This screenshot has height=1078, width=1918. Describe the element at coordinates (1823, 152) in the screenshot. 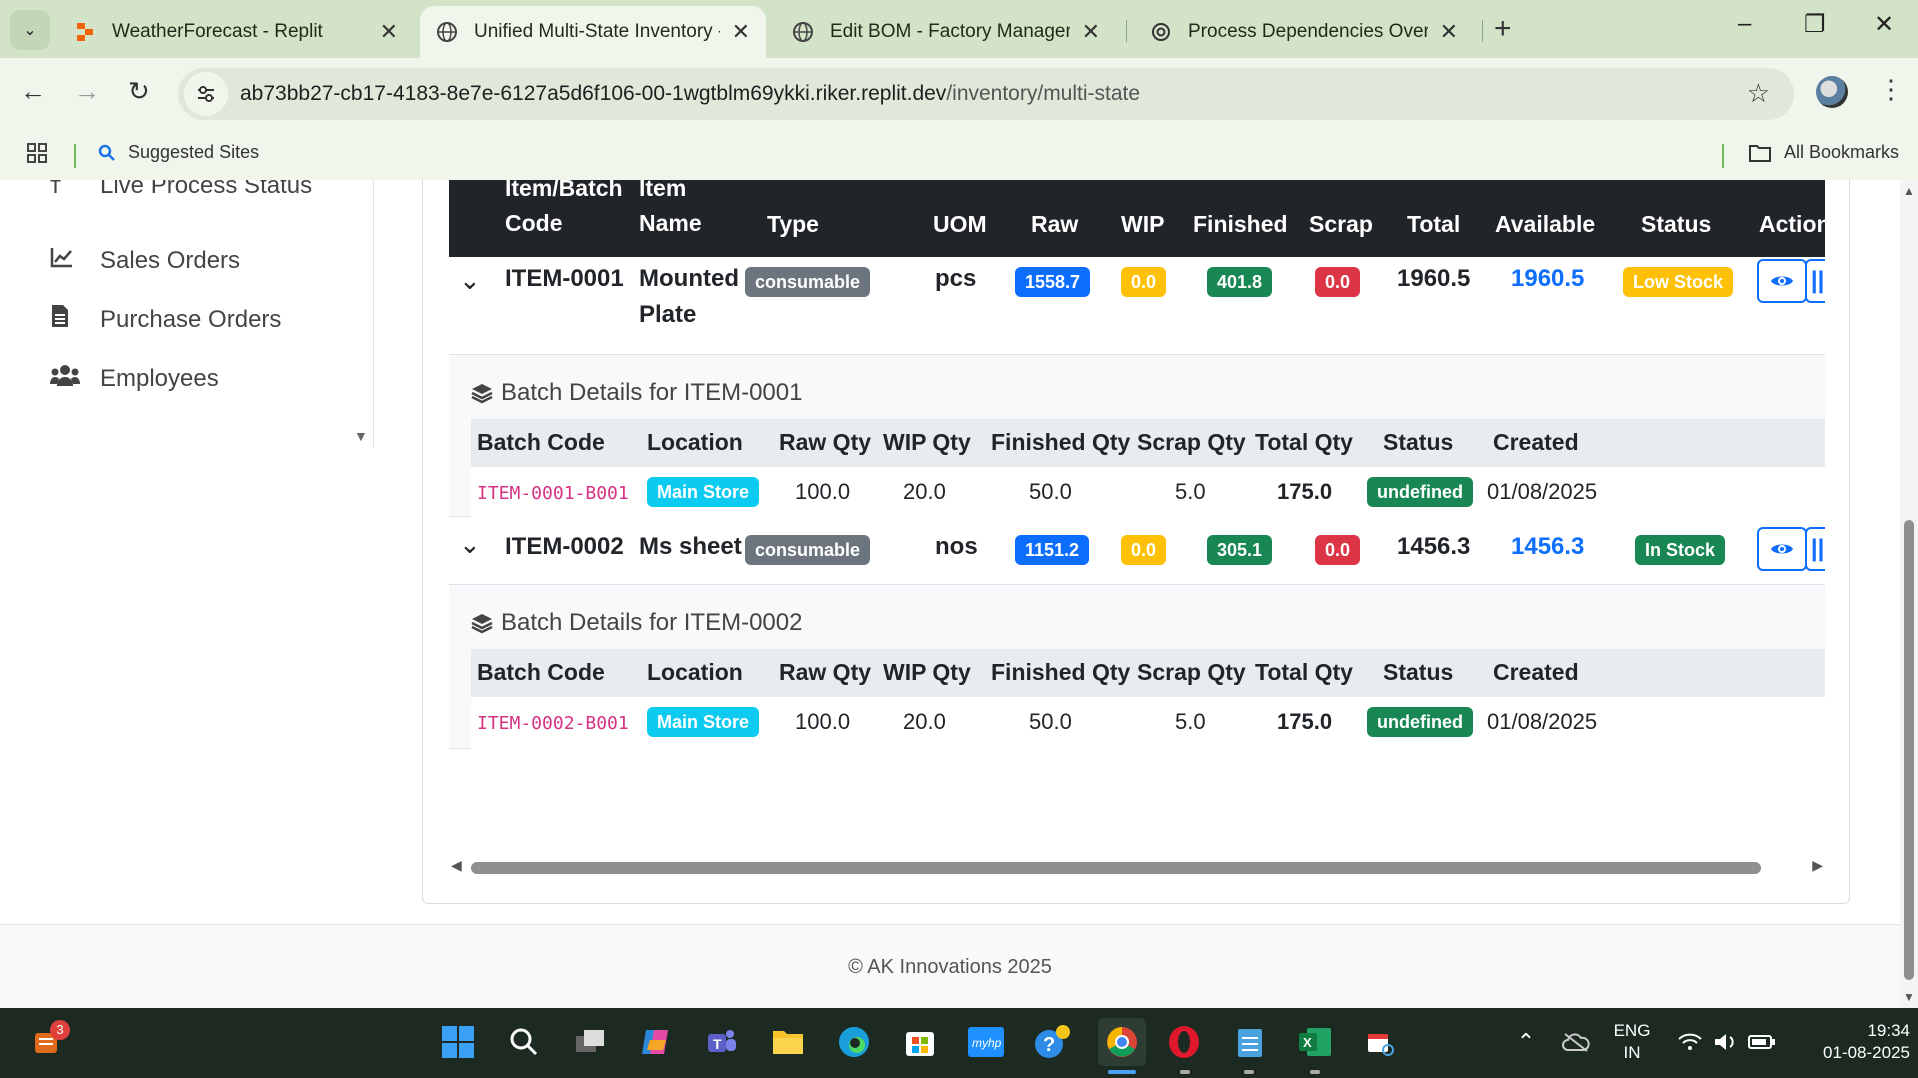

I see `all-bookmarks-button: All Bookmarks` at that location.